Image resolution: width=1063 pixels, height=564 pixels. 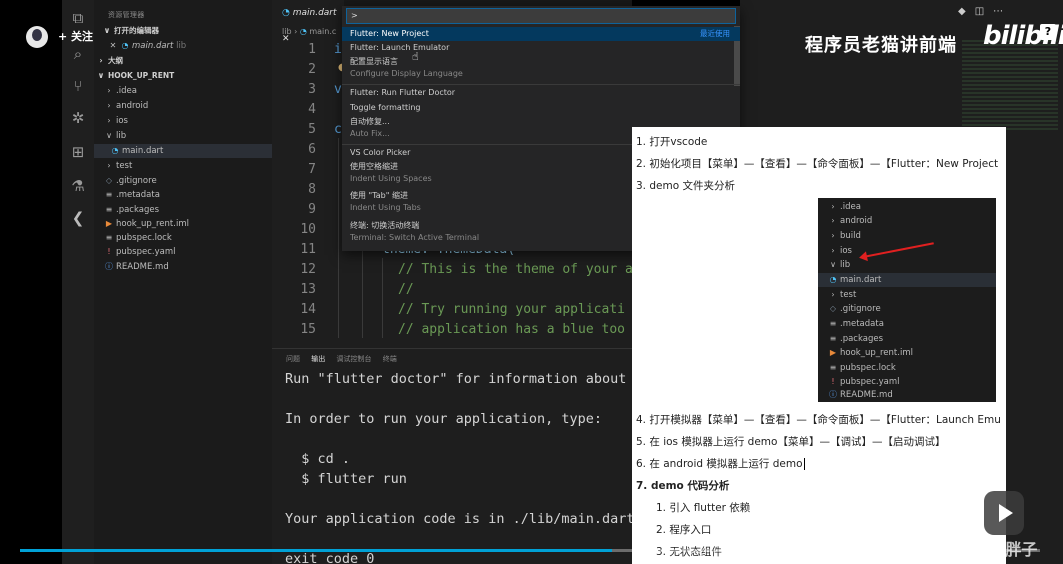 What do you see at coordinates (541, 48) in the screenshot?
I see `palette-item-launch-emulator: Flutter: Launch Emulator` at bounding box center [541, 48].